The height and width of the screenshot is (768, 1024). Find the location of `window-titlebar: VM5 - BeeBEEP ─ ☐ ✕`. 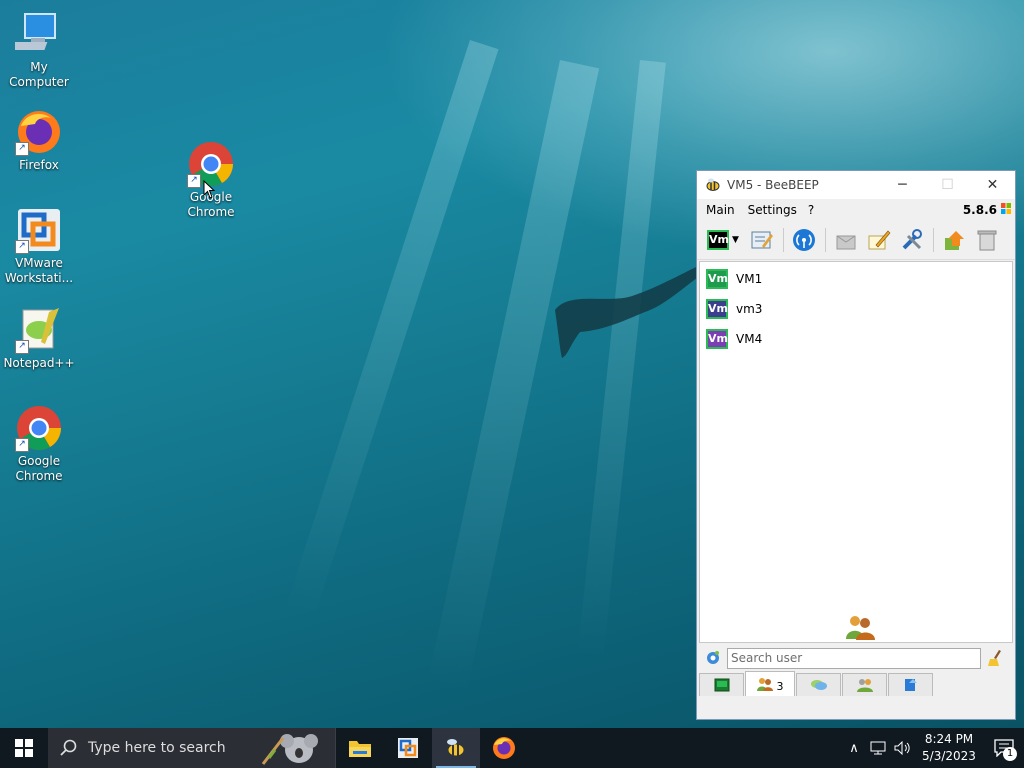

window-titlebar: VM5 - BeeBEEP ─ ☐ ✕ is located at coordinates (856, 185).